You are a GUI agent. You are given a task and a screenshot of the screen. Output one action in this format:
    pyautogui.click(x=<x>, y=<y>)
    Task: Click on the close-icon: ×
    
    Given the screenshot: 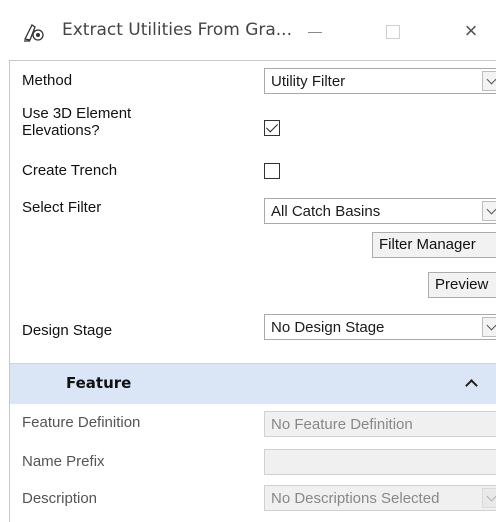 What is the action you would take?
    pyautogui.click(x=471, y=30)
    